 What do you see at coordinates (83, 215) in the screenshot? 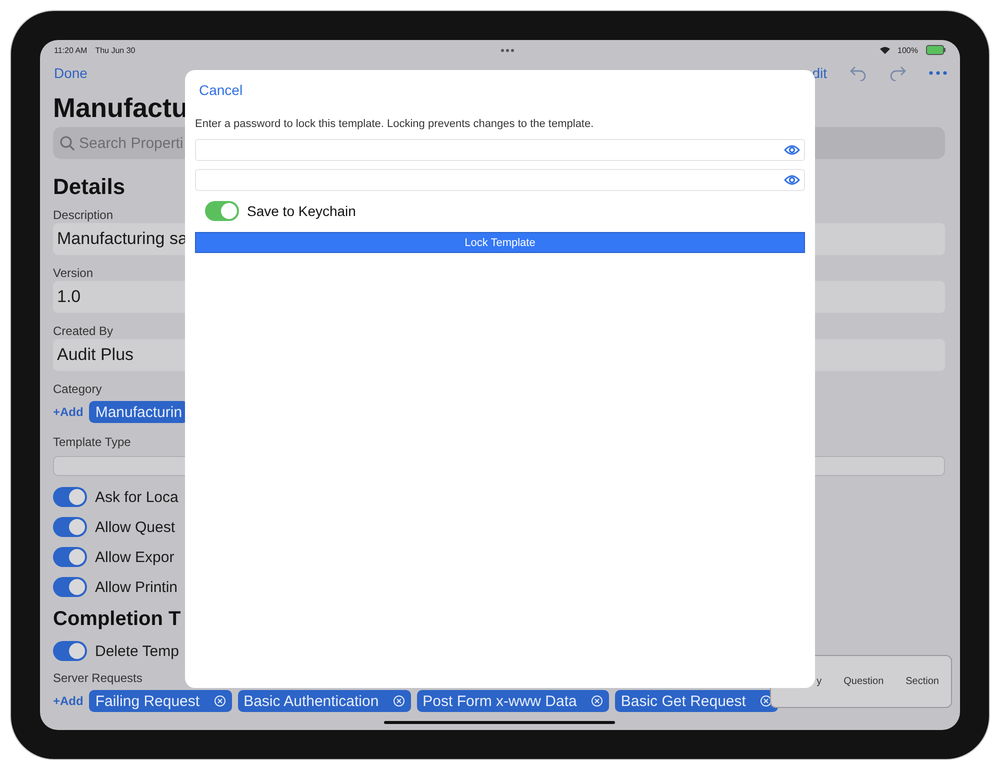
I see `field-label: Description` at bounding box center [83, 215].